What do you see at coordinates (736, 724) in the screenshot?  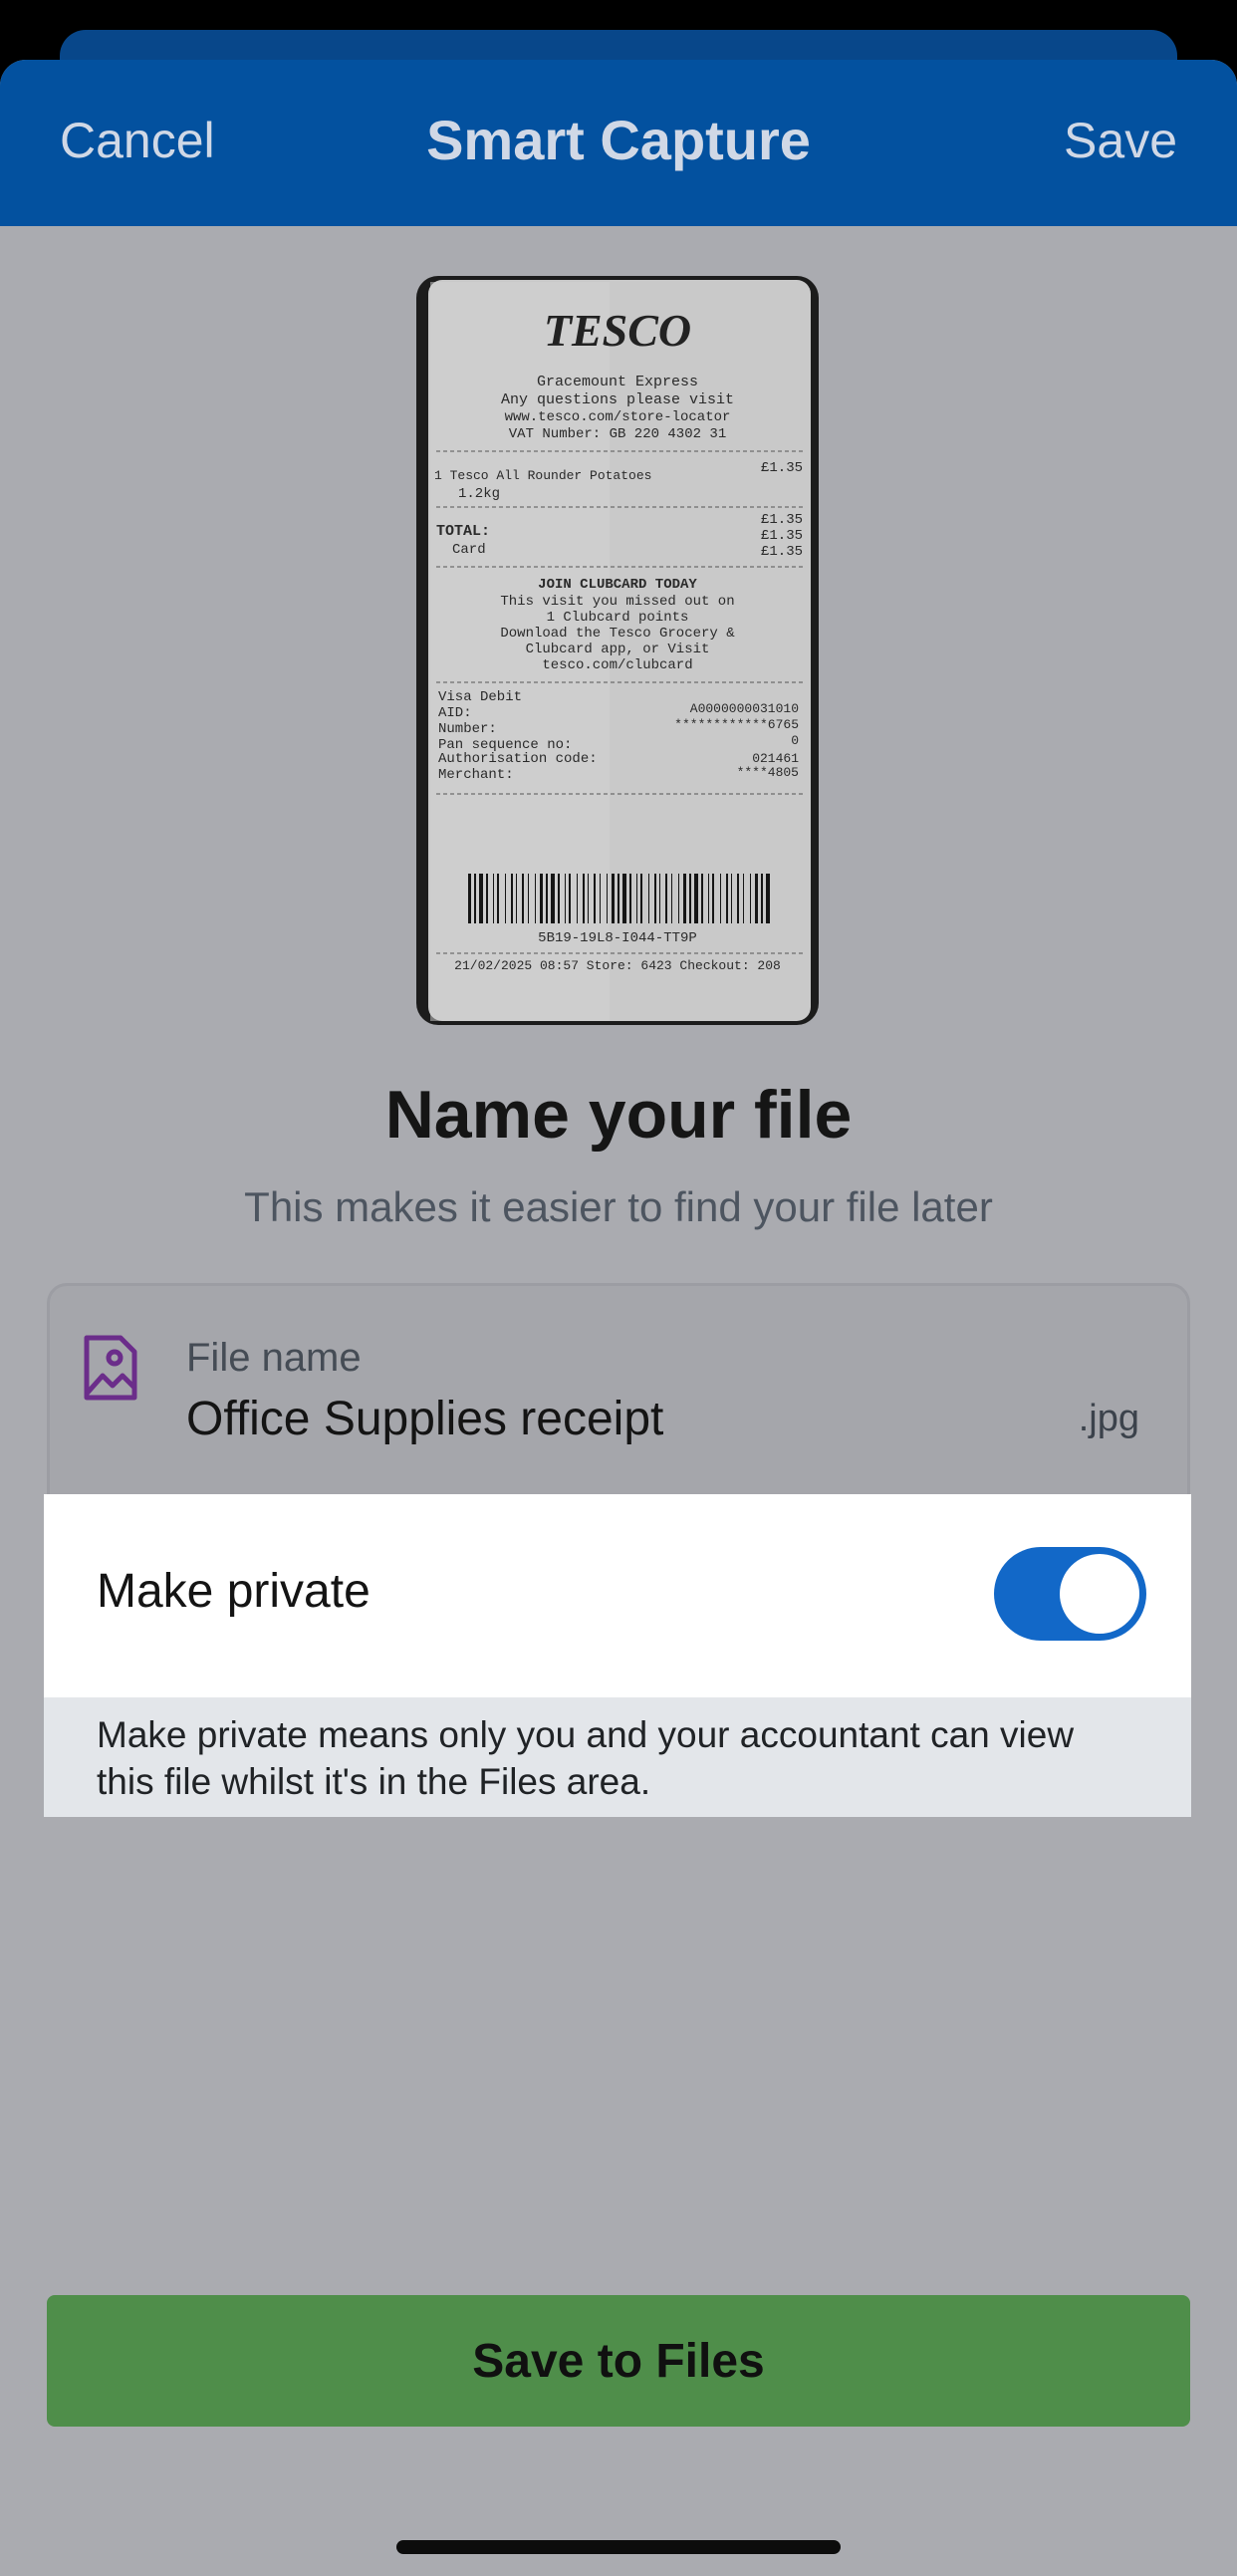 I see `receipt-payment-value: ************6765` at bounding box center [736, 724].